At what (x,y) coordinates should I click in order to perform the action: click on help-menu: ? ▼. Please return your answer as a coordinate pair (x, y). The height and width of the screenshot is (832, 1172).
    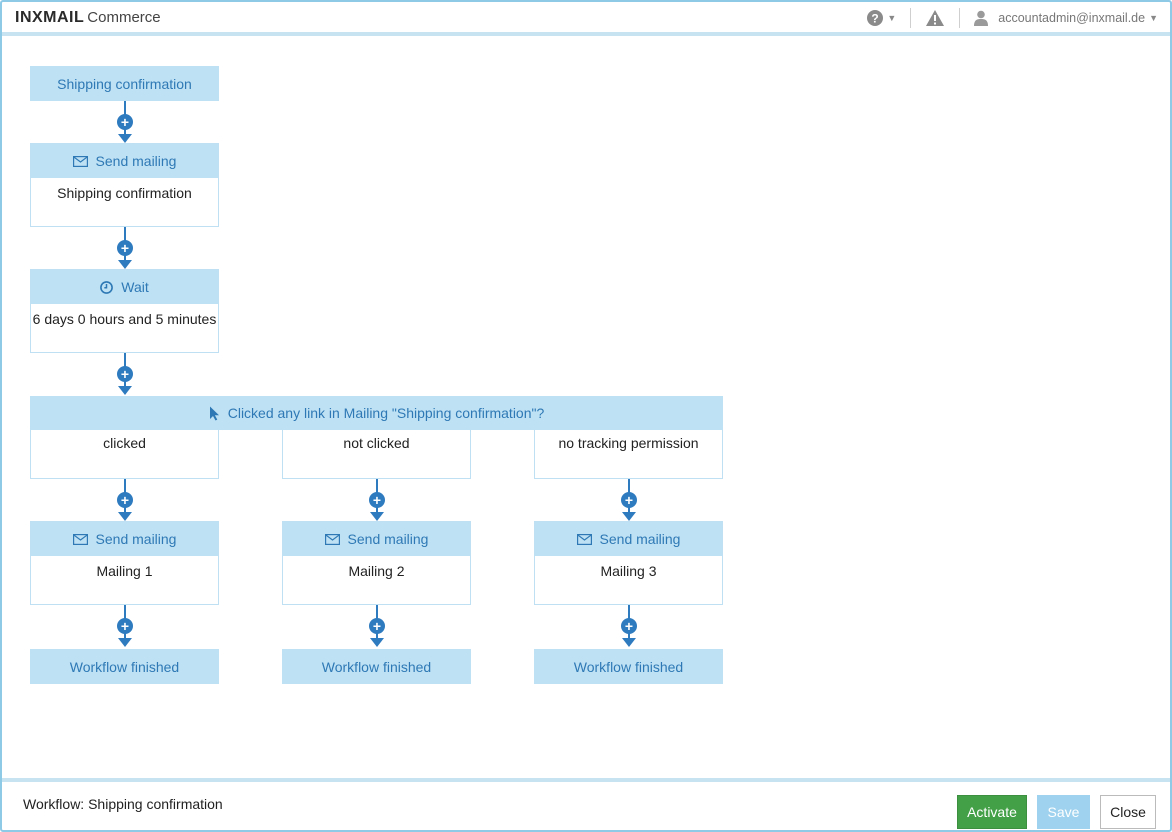
    Looking at the image, I should click on (881, 18).